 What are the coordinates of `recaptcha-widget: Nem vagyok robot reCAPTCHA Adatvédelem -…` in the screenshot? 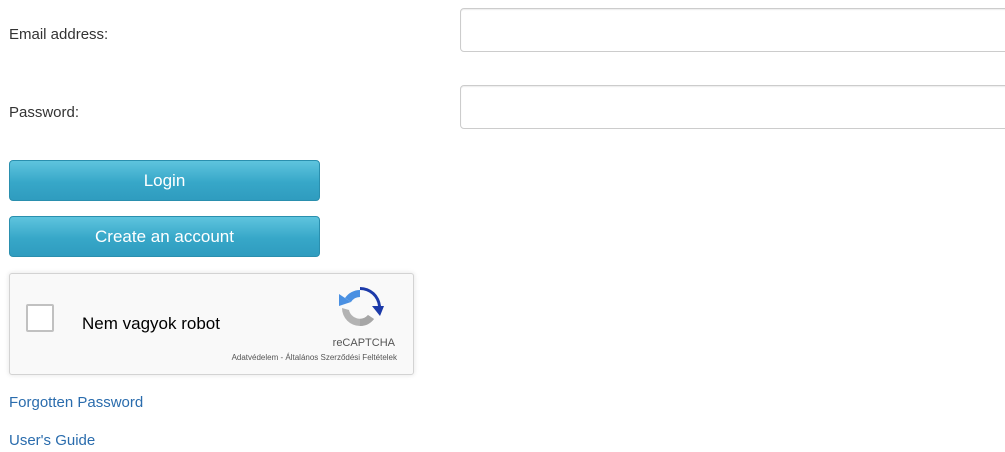 It's located at (211, 324).